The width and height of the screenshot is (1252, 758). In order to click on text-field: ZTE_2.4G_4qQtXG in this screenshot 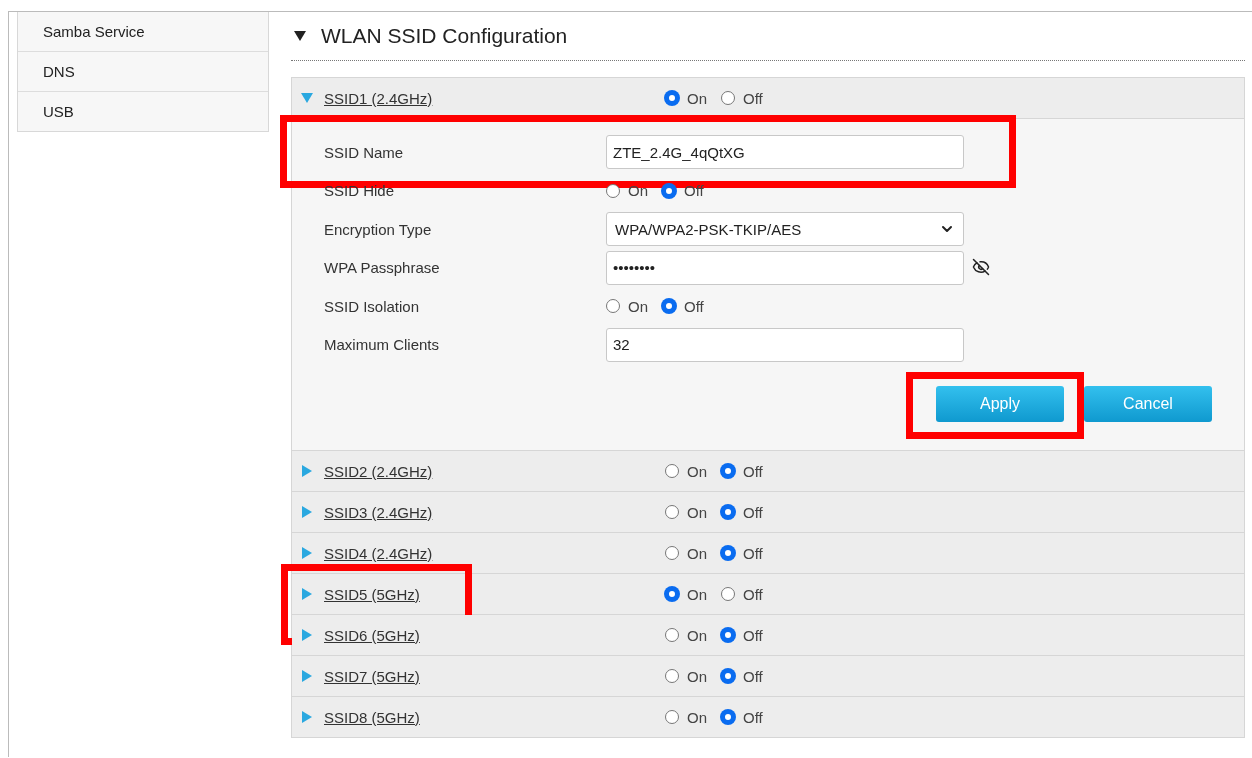, I will do `click(785, 152)`.